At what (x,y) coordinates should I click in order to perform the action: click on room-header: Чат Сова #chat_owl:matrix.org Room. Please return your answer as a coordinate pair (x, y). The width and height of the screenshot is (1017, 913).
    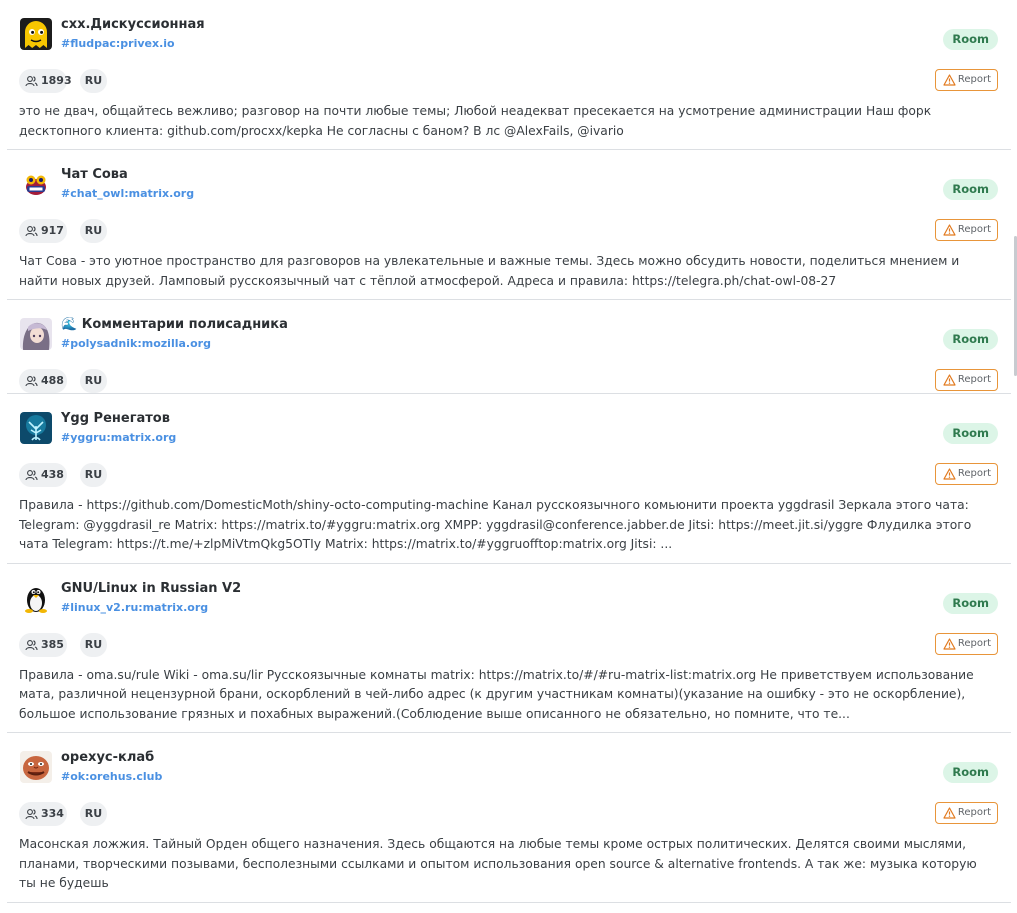
    Looking at the image, I should click on (508, 186).